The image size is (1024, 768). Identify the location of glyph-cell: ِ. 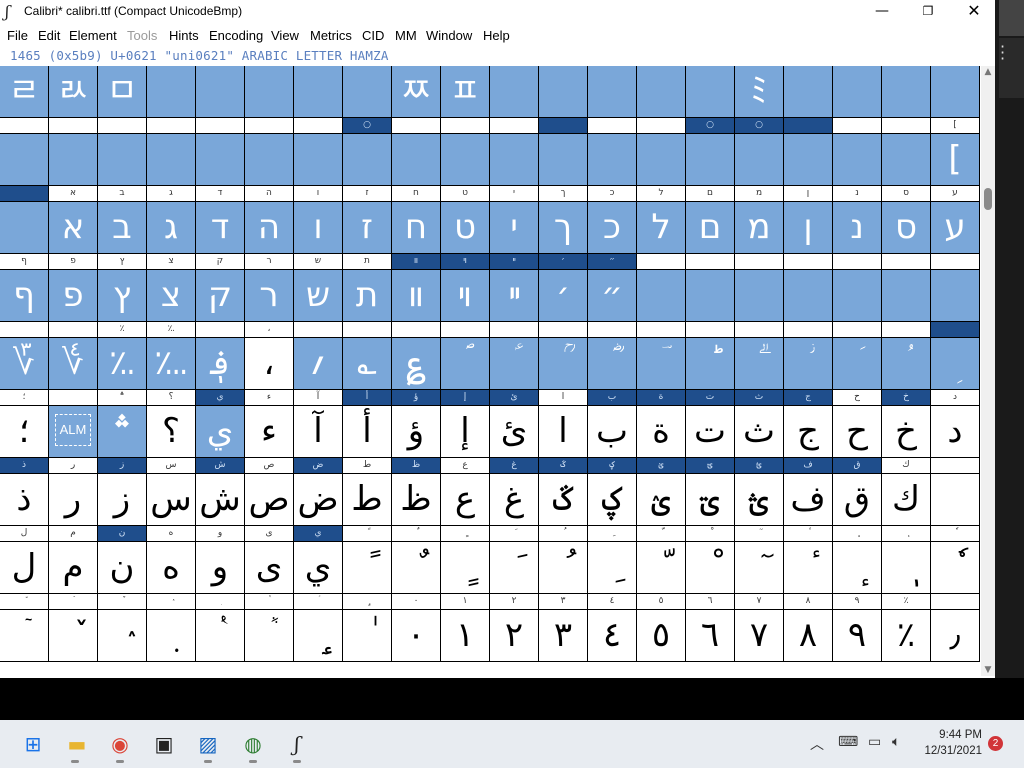
(612, 568).